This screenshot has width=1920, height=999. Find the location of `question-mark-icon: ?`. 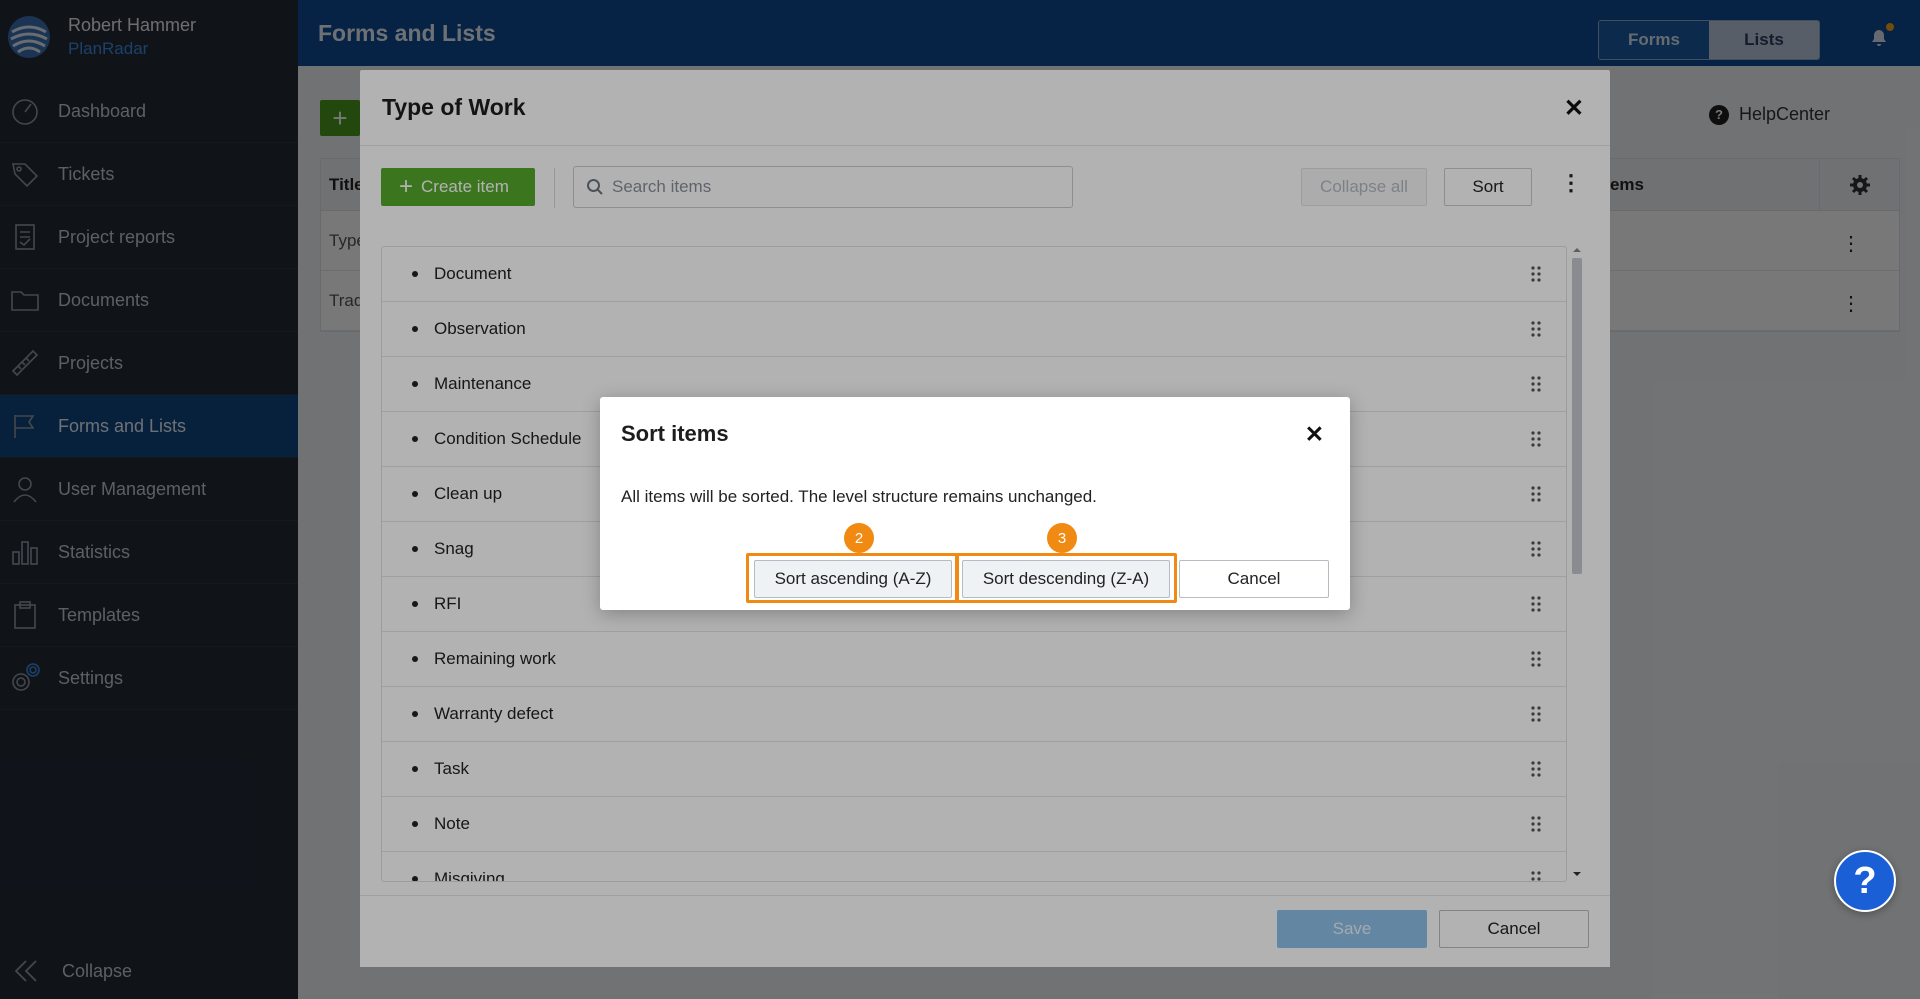

question-mark-icon: ? is located at coordinates (1865, 880).